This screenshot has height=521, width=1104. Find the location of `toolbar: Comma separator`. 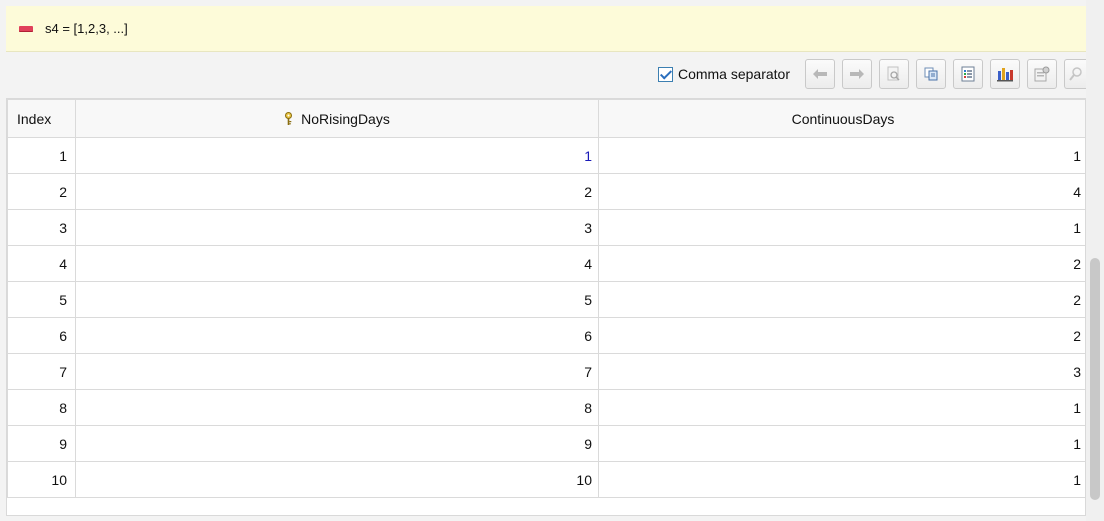

toolbar: Comma separator is located at coordinates (546, 74).